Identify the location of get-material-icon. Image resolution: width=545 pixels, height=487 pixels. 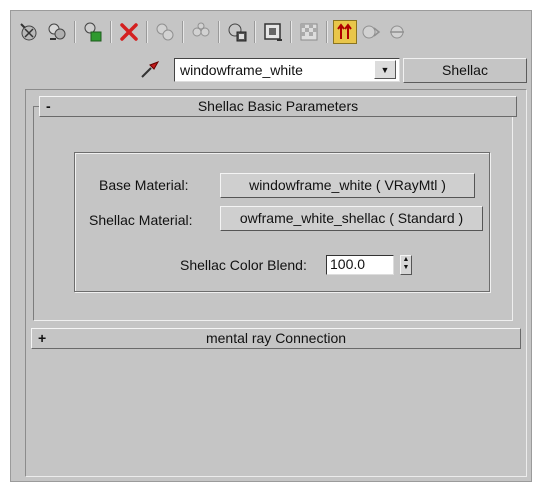
(29, 32).